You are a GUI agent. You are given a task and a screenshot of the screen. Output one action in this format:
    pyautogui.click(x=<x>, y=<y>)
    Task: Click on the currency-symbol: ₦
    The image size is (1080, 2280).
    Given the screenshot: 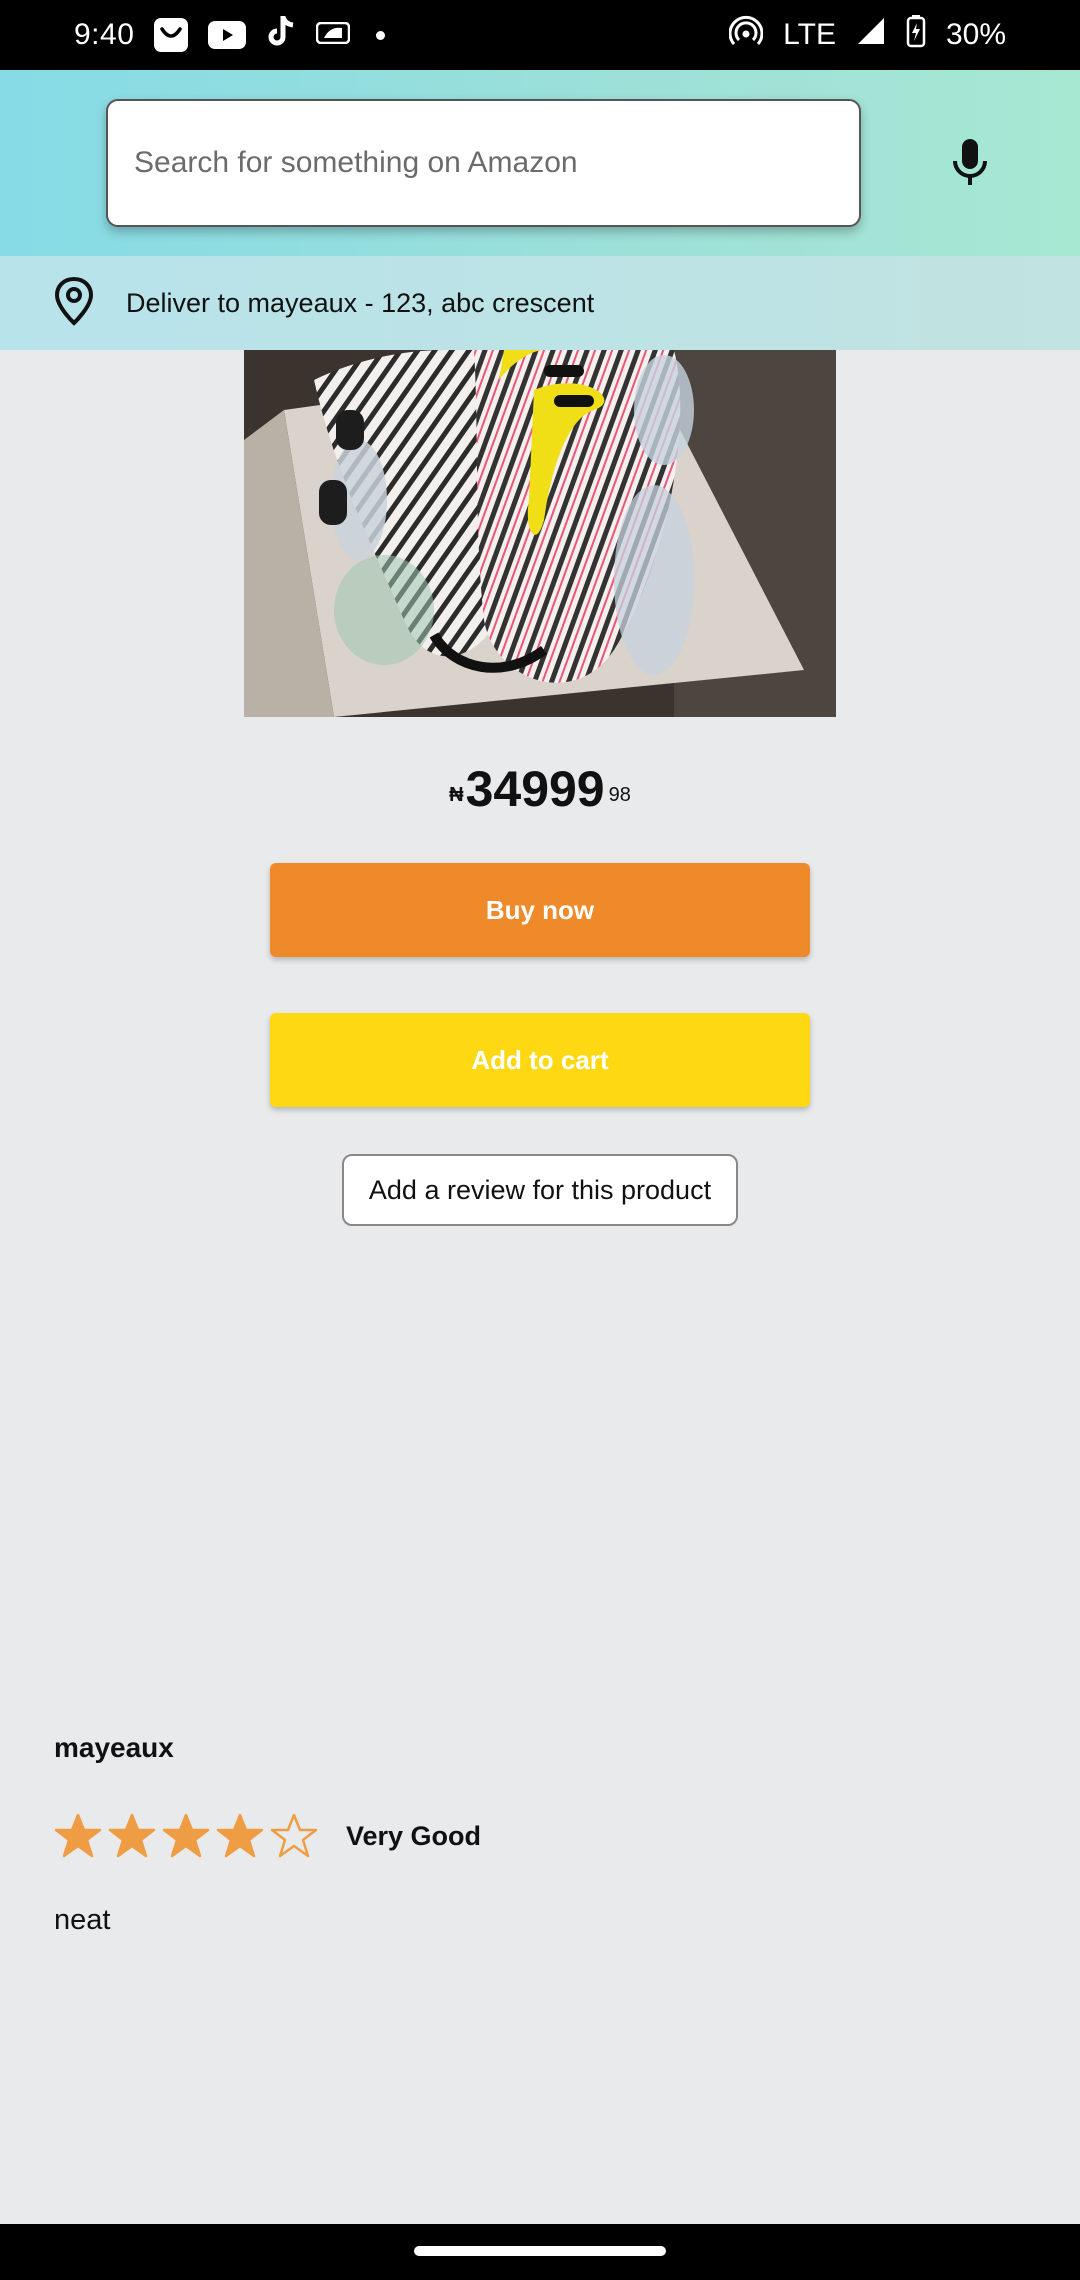 What is the action you would take?
    pyautogui.click(x=456, y=795)
    